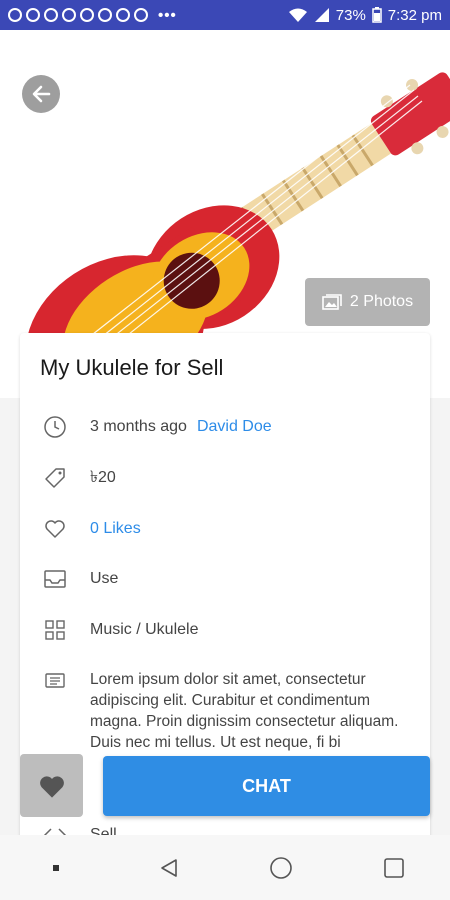 The image size is (450, 900). I want to click on message-icon, so click(55, 680).